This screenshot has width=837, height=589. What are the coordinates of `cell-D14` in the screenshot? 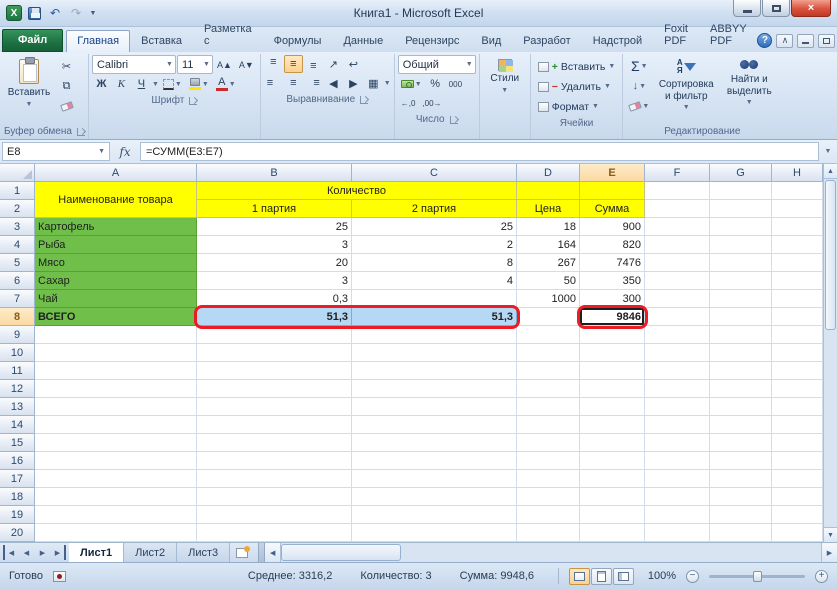 It's located at (548, 425).